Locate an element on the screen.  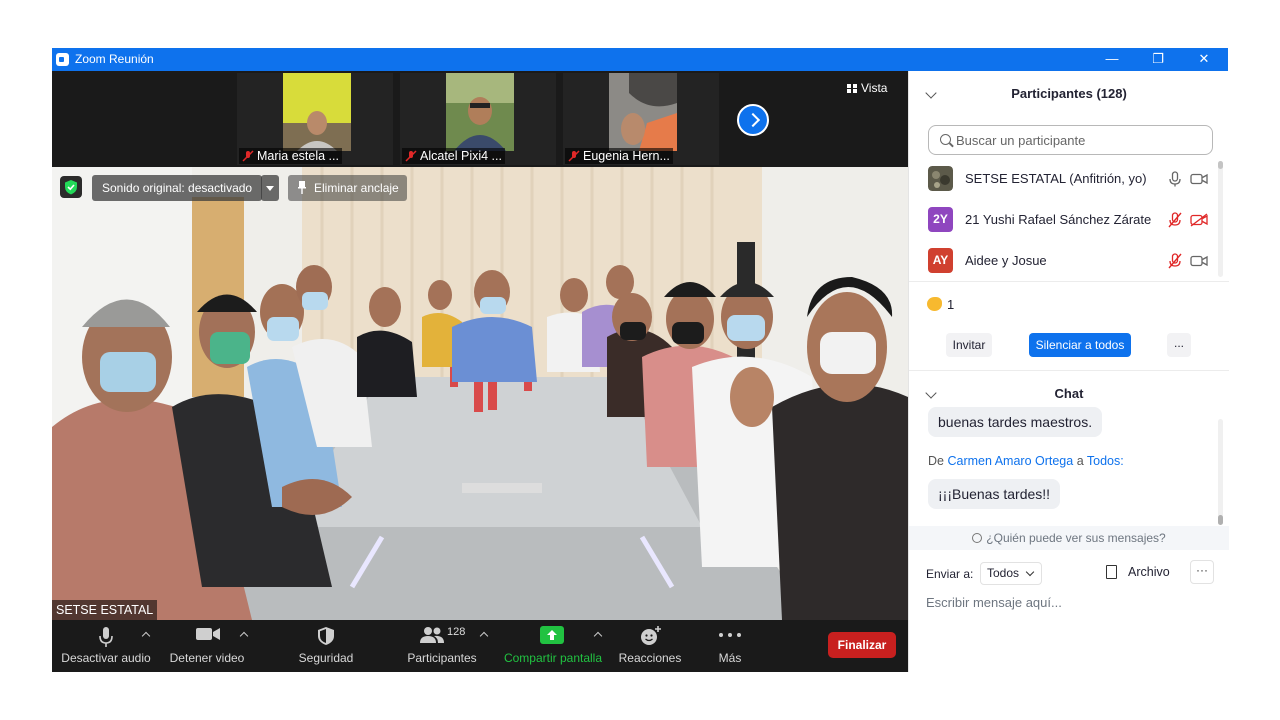
close-button: ✕ is located at coordinates (1204, 59).